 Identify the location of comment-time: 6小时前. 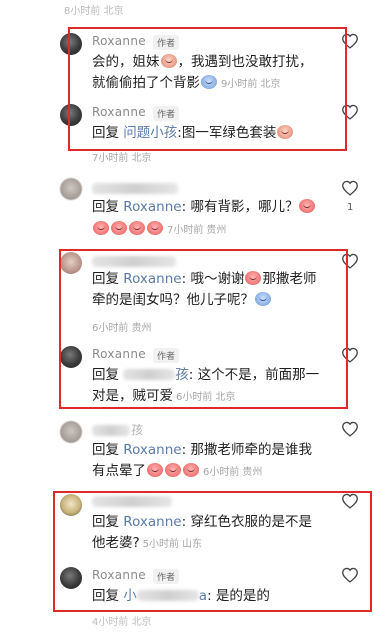
(221, 472).